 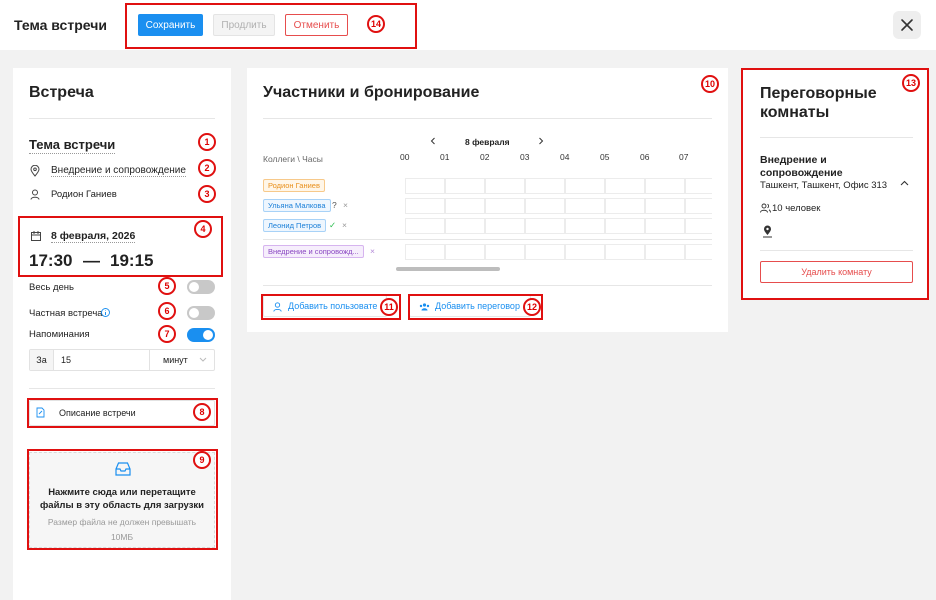 I want to click on private-meeting-toggle, so click(x=201, y=313).